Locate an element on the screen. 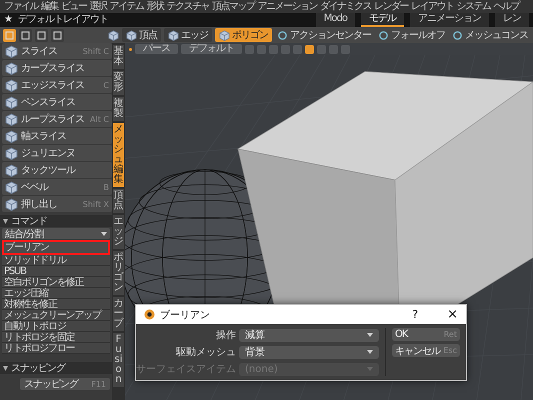 The height and width of the screenshot is (400, 533). close-button: × is located at coordinates (452, 314).